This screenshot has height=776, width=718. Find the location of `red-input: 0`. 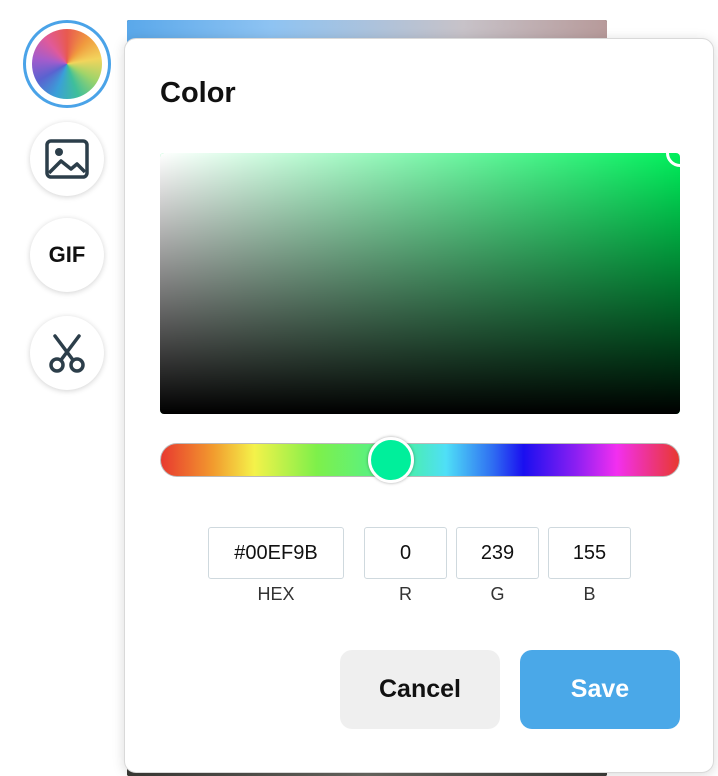

red-input: 0 is located at coordinates (405, 553).